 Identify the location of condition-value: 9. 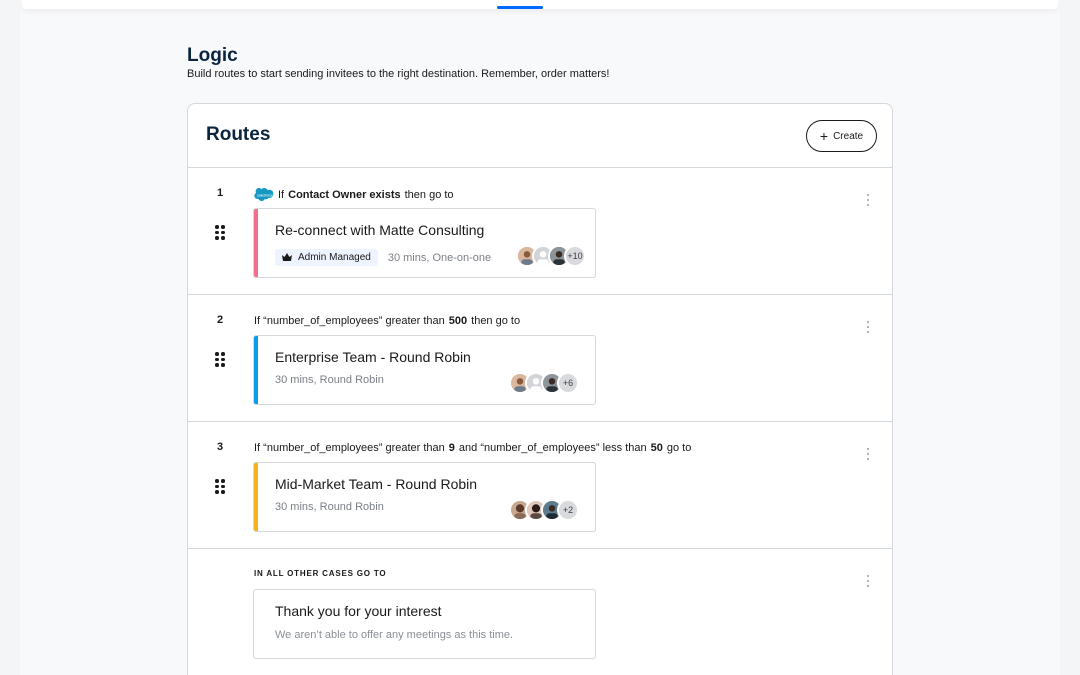
(451, 448).